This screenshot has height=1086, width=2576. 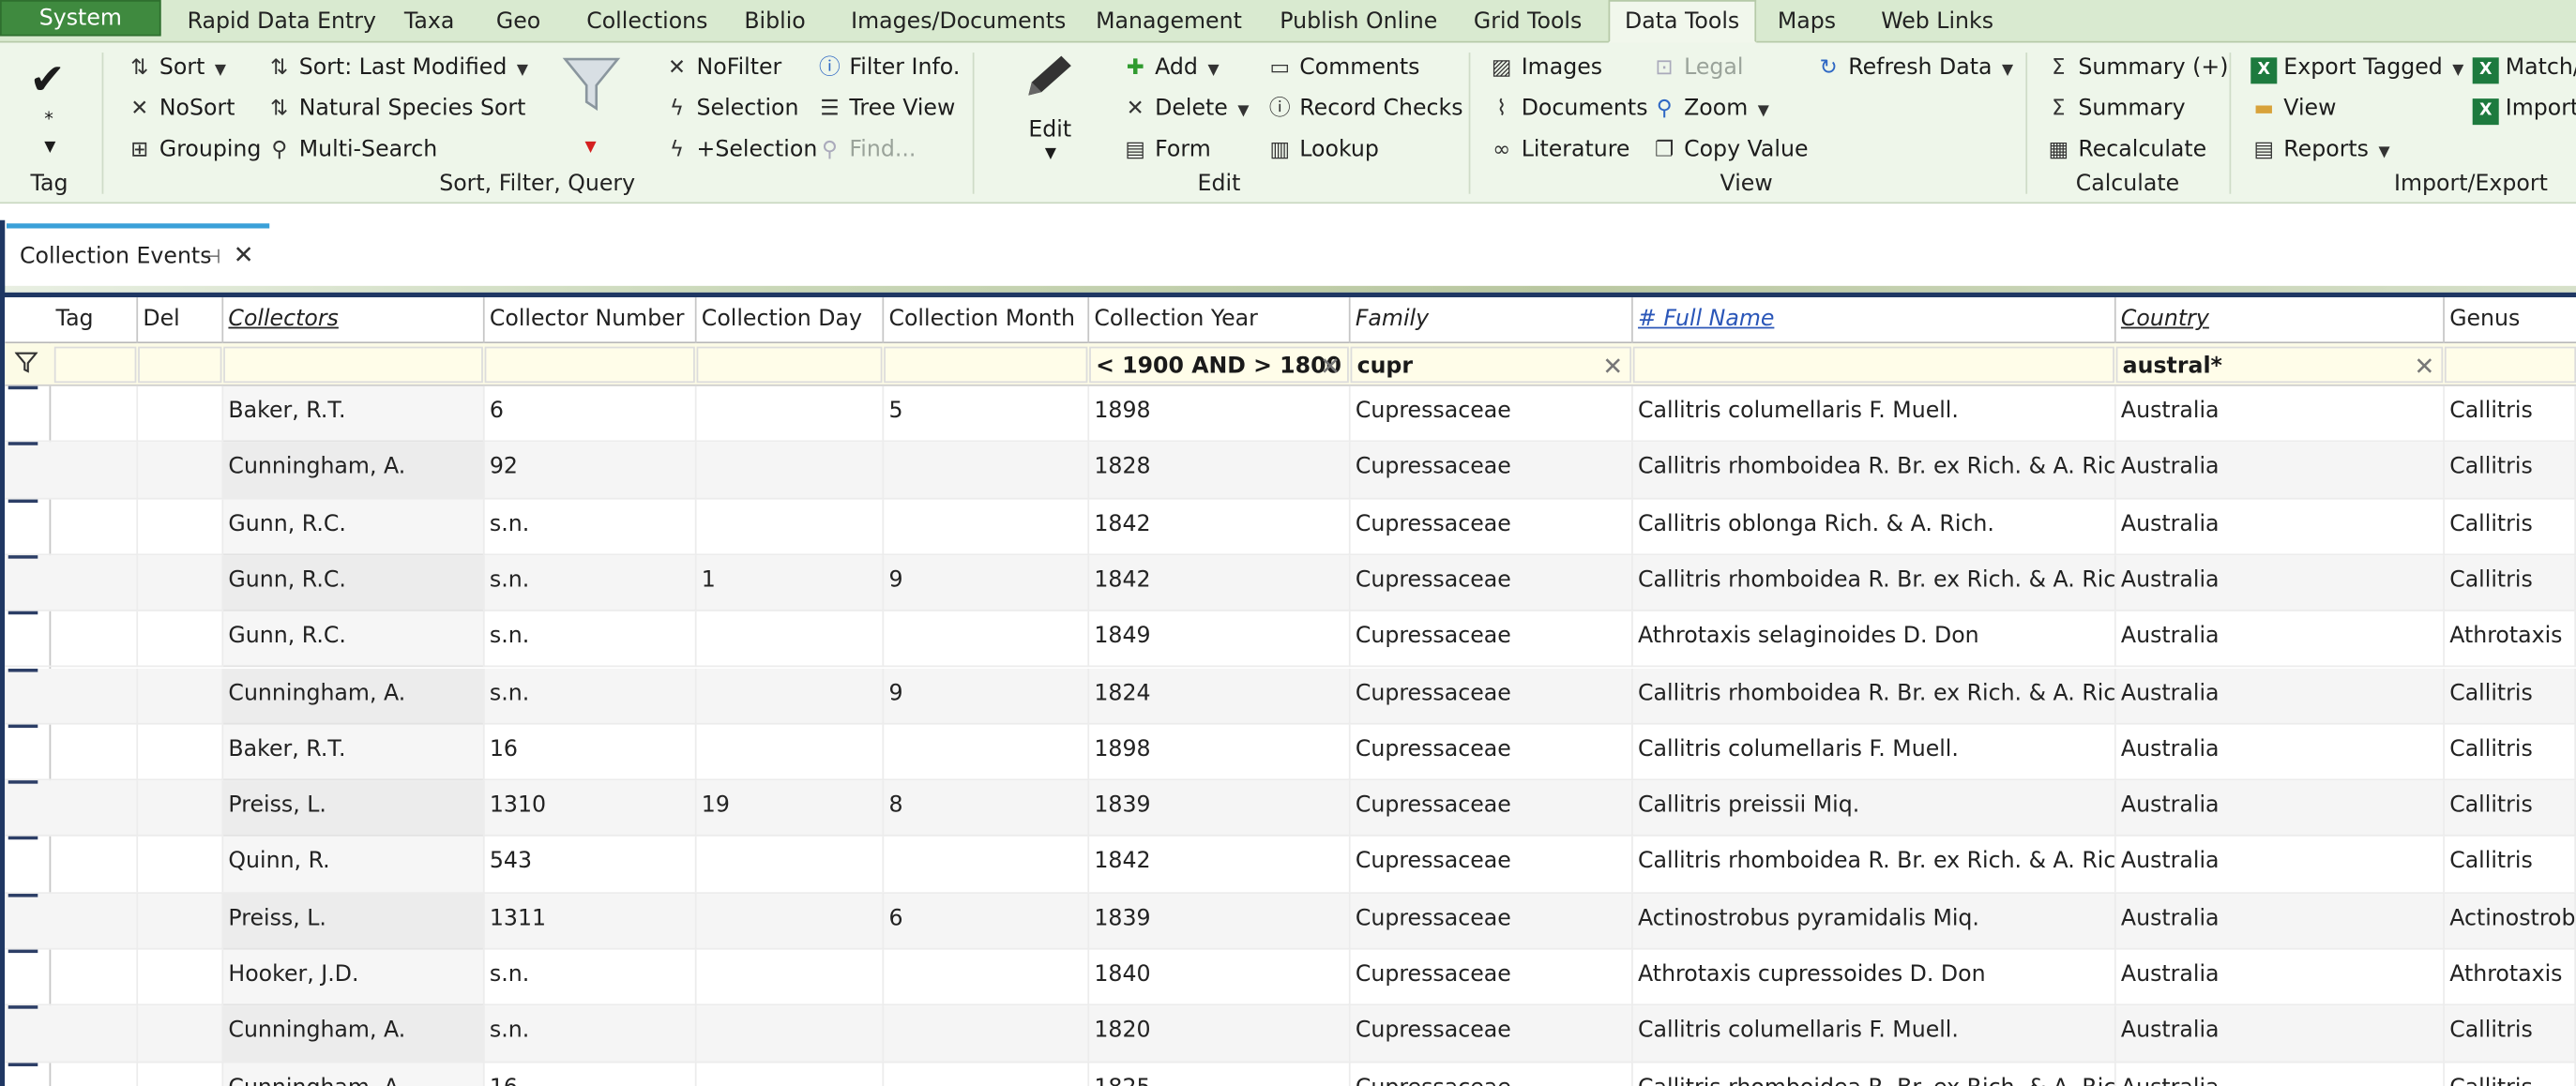 What do you see at coordinates (354, 1074) in the screenshot?
I see `cell-collectors: Cunningham, A.` at bounding box center [354, 1074].